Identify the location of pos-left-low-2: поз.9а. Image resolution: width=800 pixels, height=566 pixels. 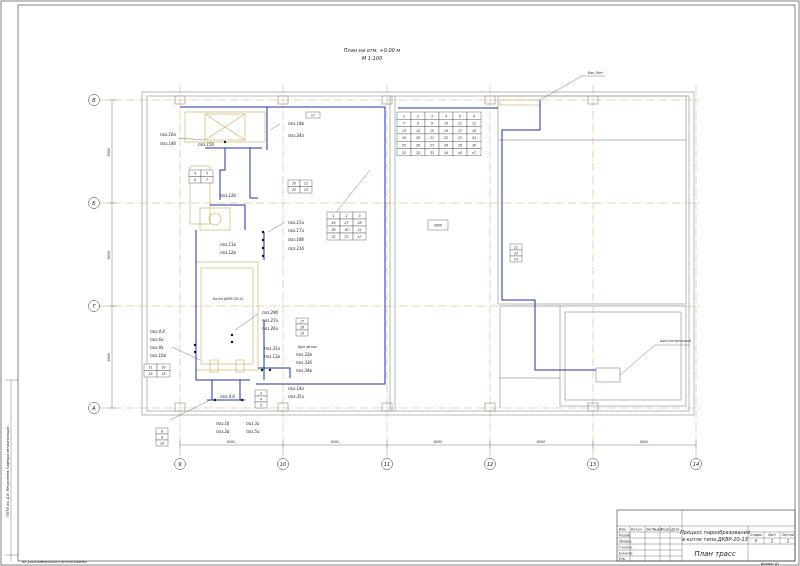
(157, 347).